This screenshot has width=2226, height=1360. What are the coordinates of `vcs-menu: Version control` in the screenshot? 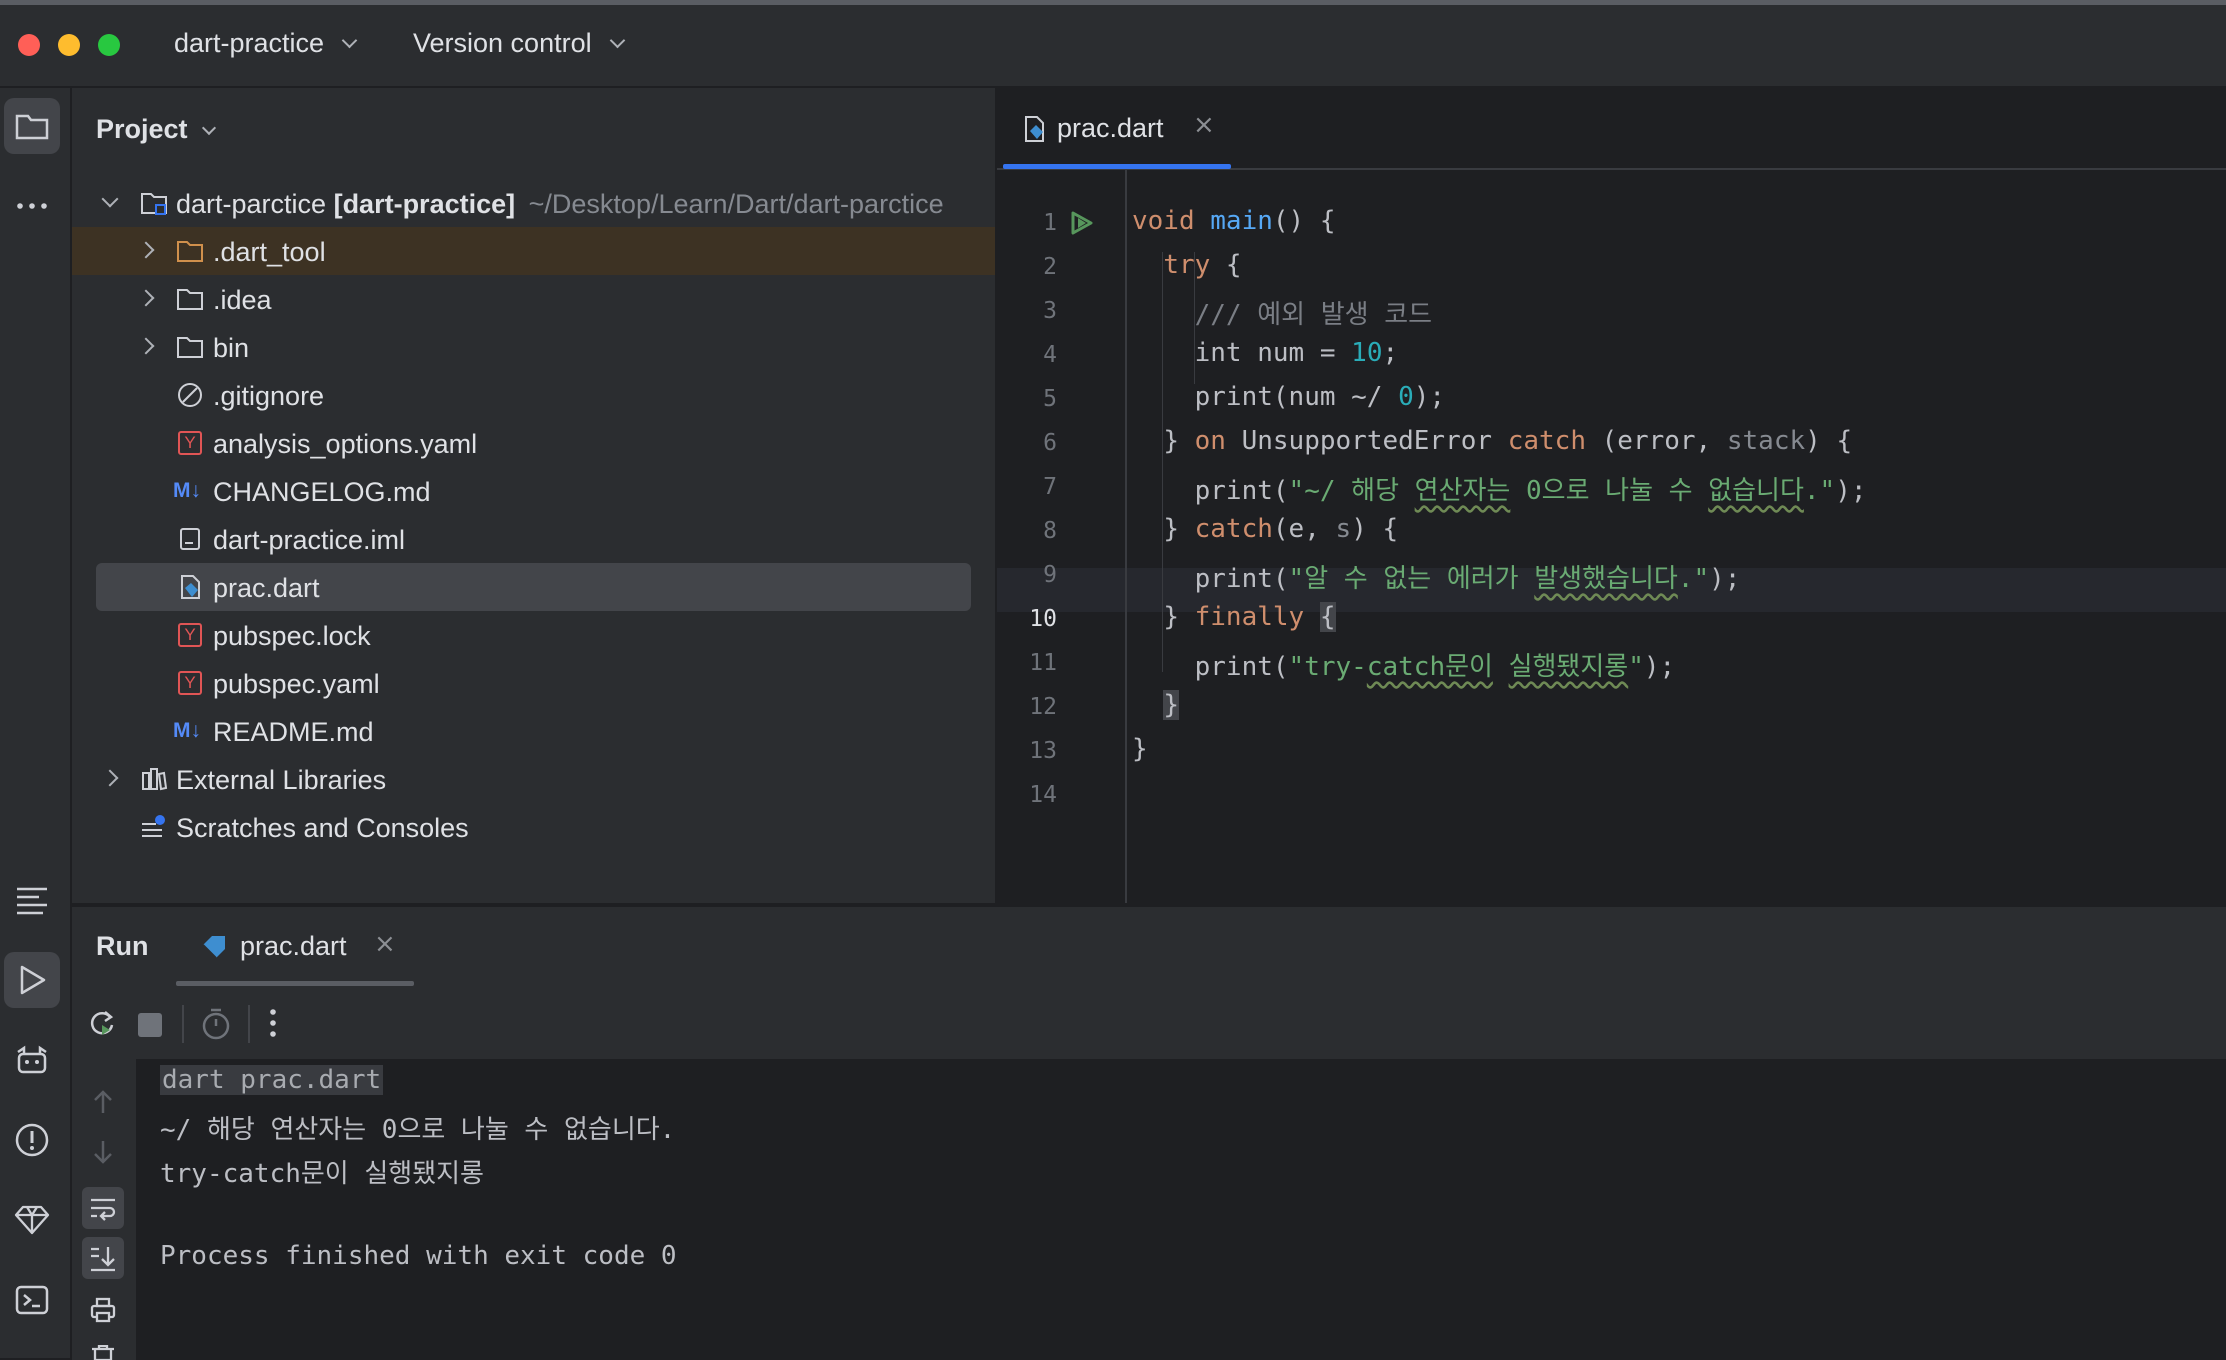 It's located at (519, 43).